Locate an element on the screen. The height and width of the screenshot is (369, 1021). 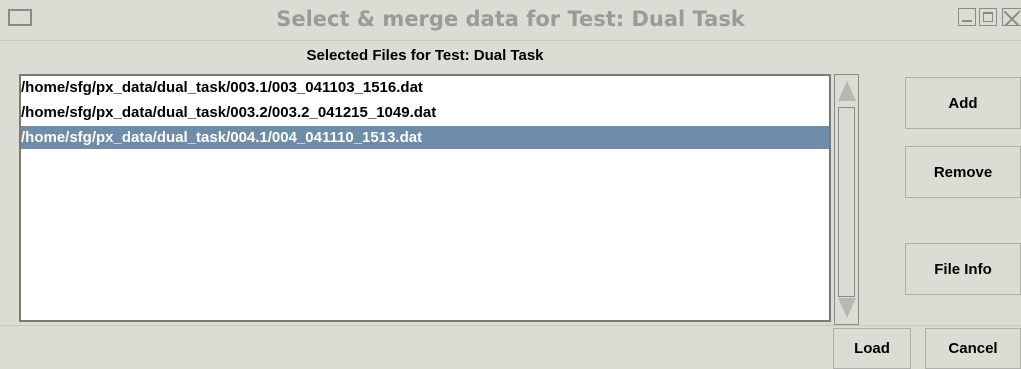
load-button: Load is located at coordinates (872, 348).